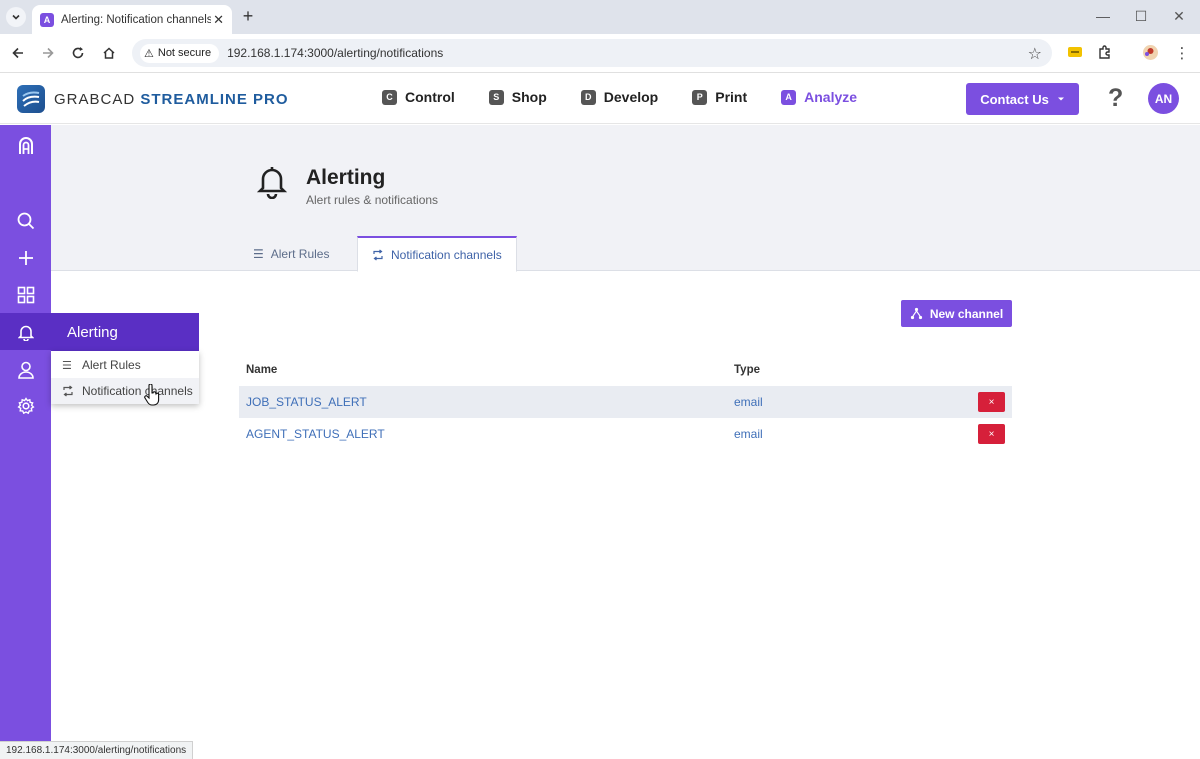  I want to click on back-icon, so click(18, 53).